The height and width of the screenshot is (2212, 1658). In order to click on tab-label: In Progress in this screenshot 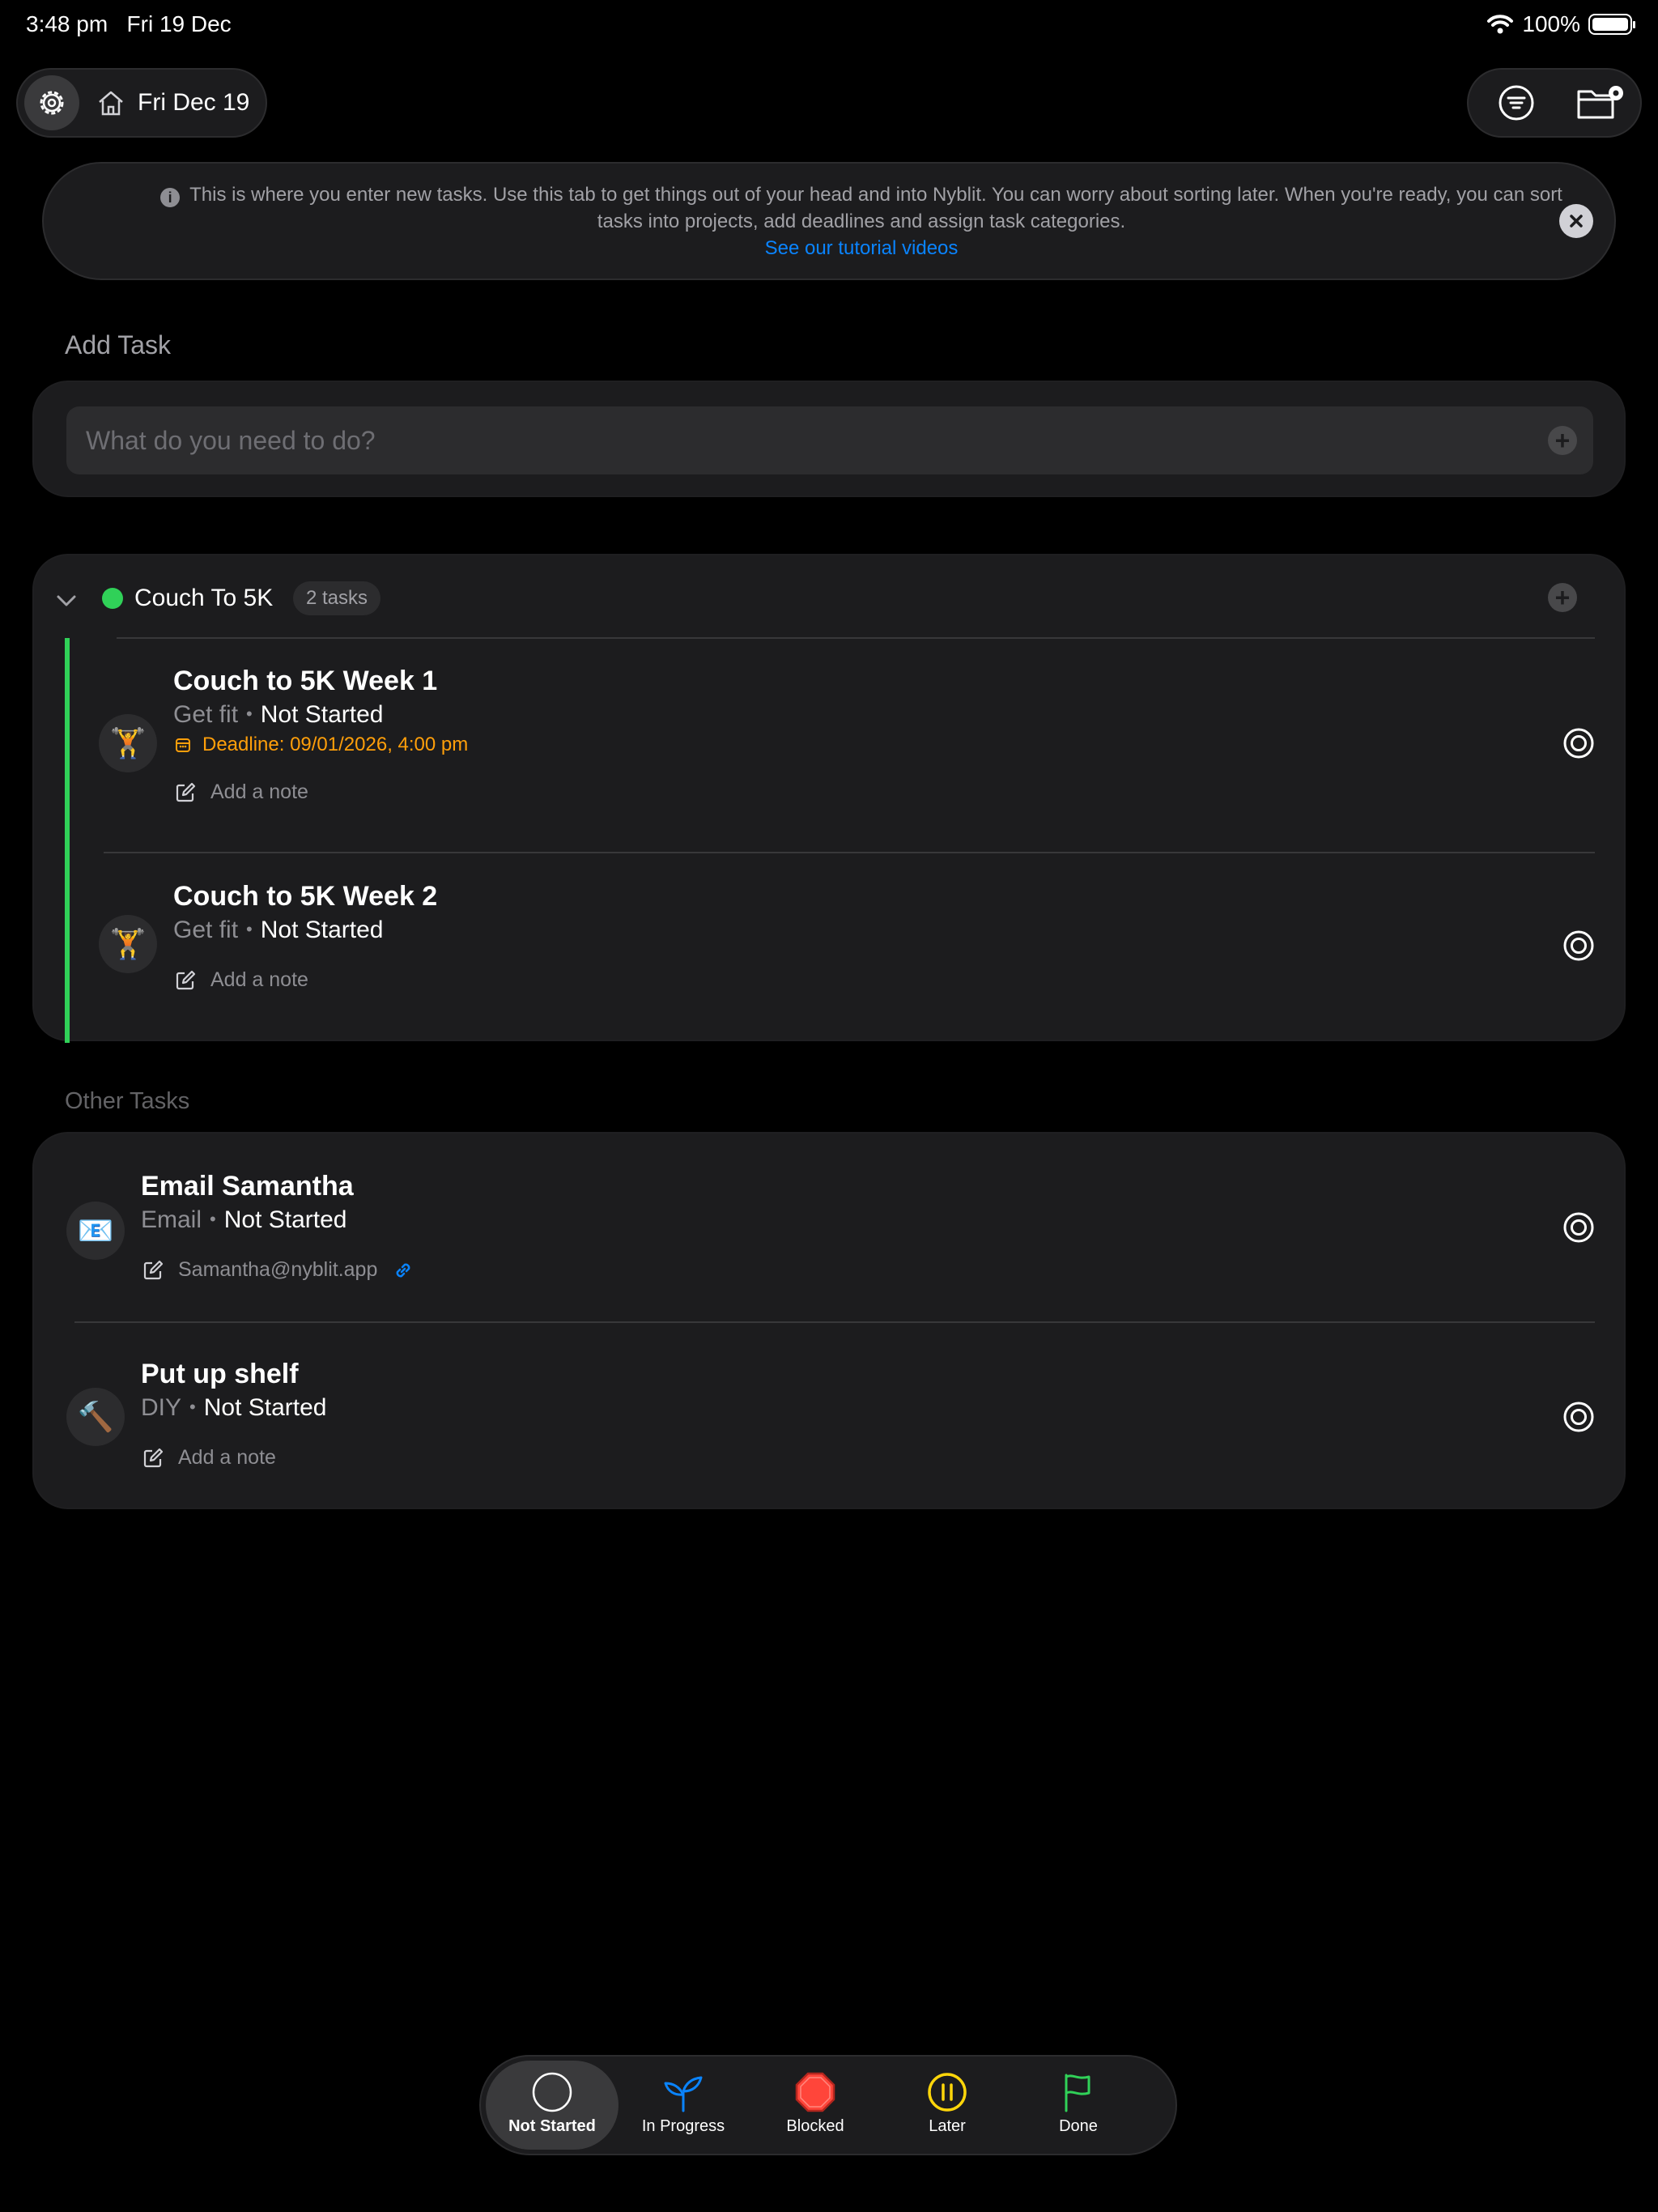, I will do `click(683, 2126)`.